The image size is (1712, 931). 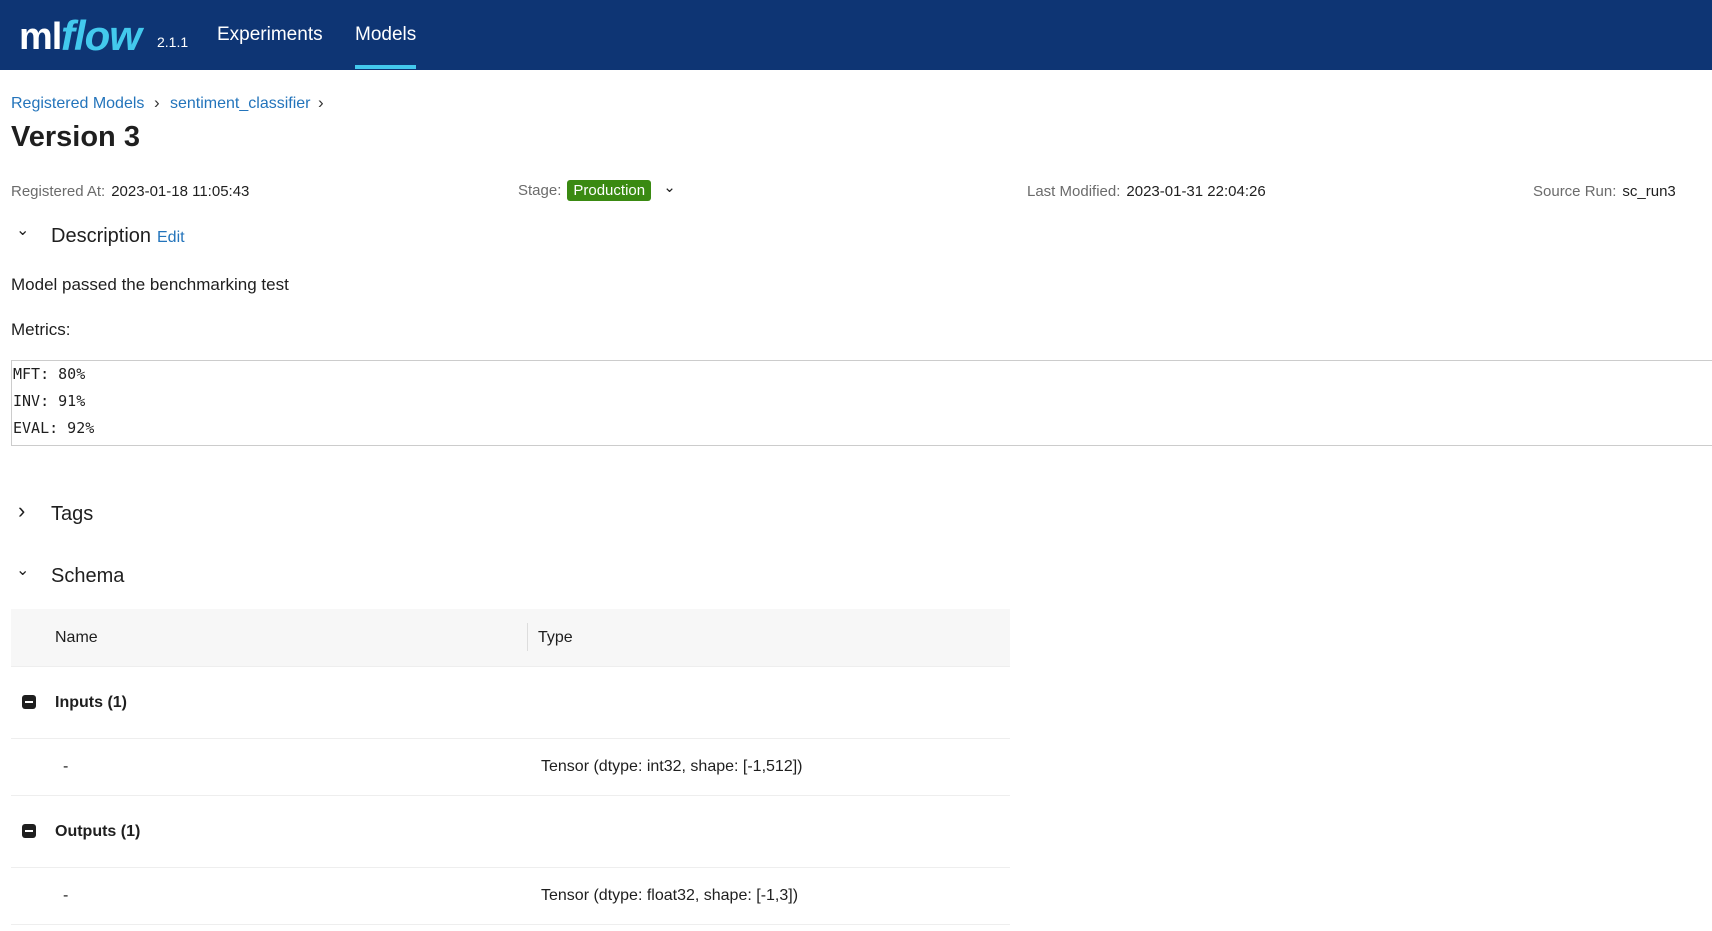 I want to click on column-header-name: Name, so click(x=76, y=637).